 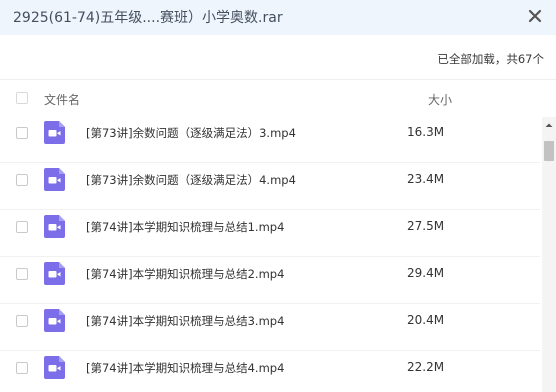 I want to click on scrollbar-thumb, so click(x=549, y=151).